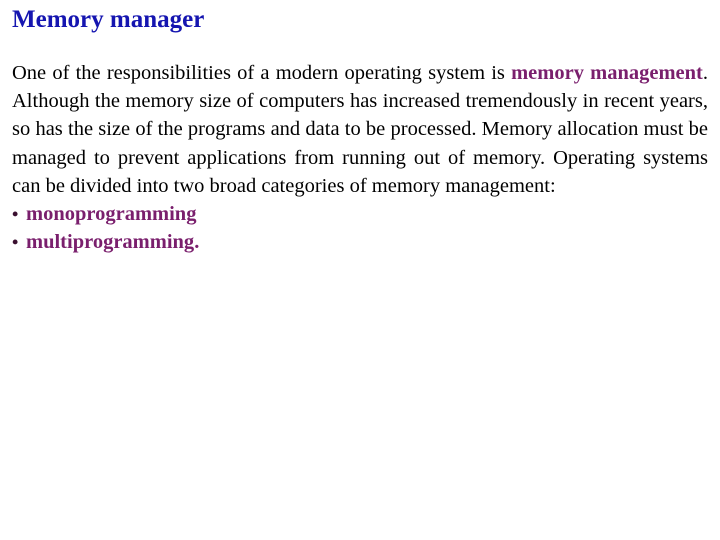 Image resolution: width=720 pixels, height=540 pixels. Describe the element at coordinates (360, 242) in the screenshot. I see `list-item: • multiprogramming.` at that location.